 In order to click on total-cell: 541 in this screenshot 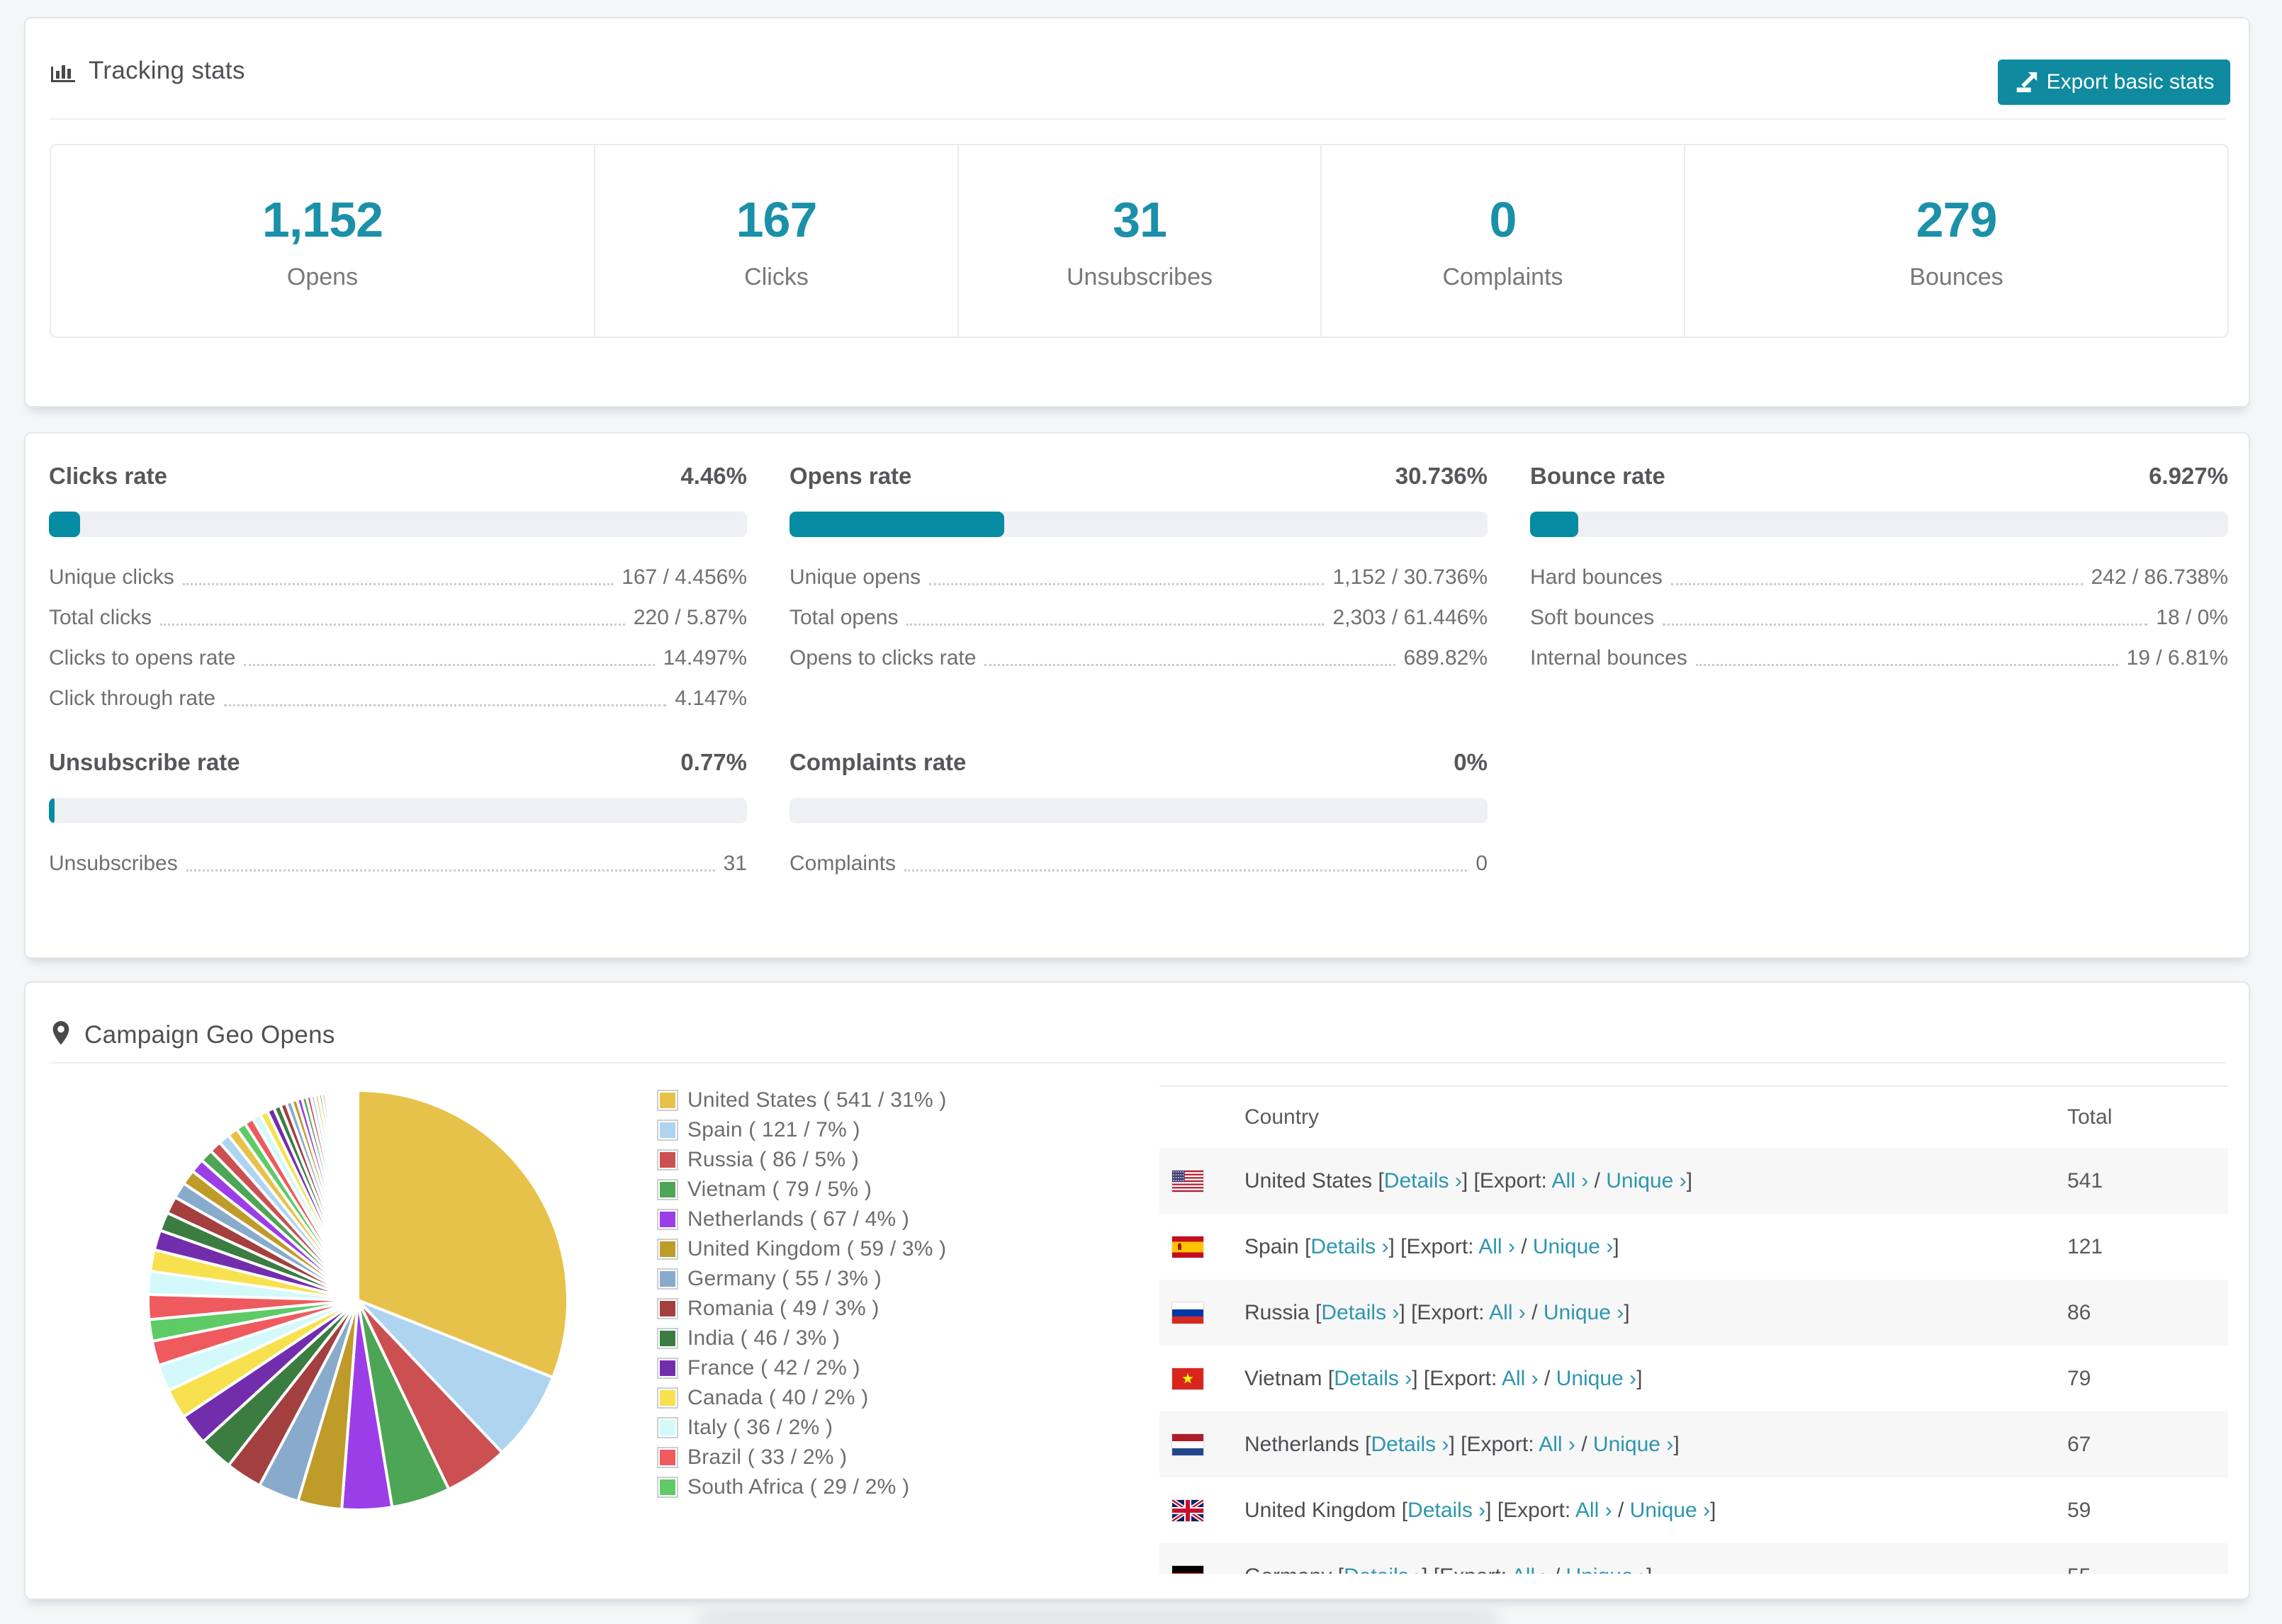, I will do `click(2085, 1180)`.